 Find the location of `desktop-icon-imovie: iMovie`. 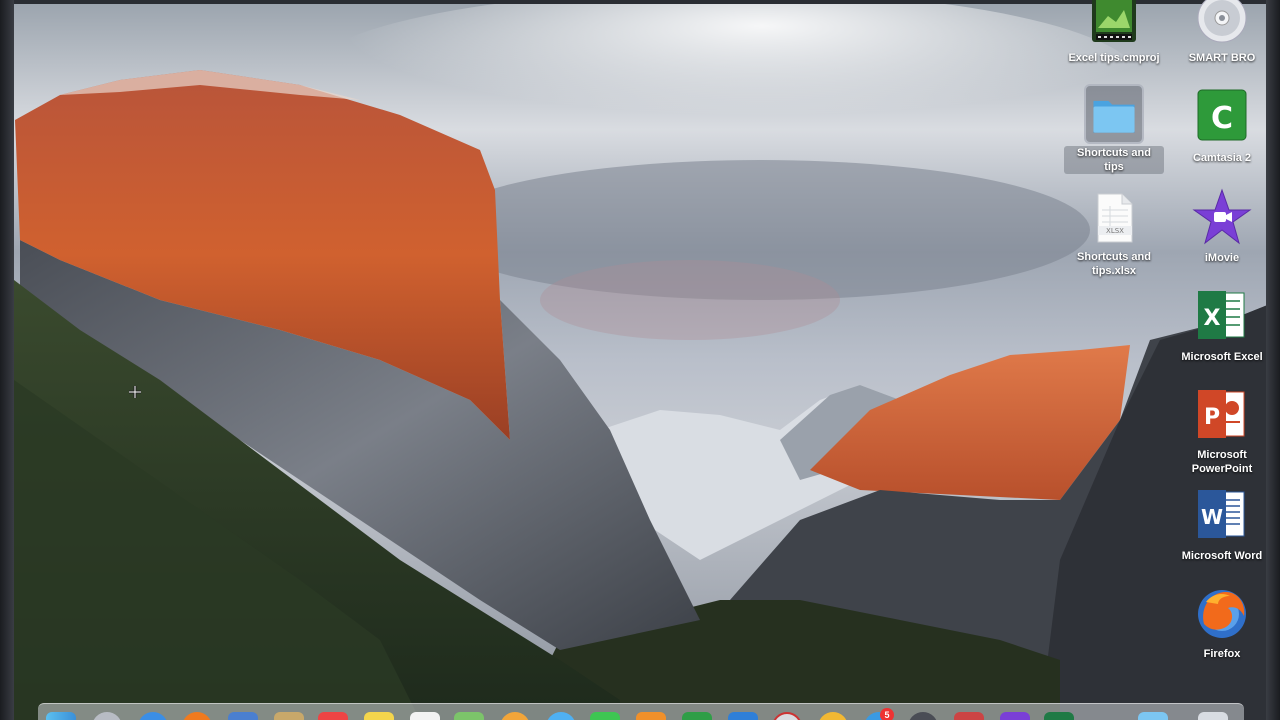

desktop-icon-imovie: iMovie is located at coordinates (1222, 227).